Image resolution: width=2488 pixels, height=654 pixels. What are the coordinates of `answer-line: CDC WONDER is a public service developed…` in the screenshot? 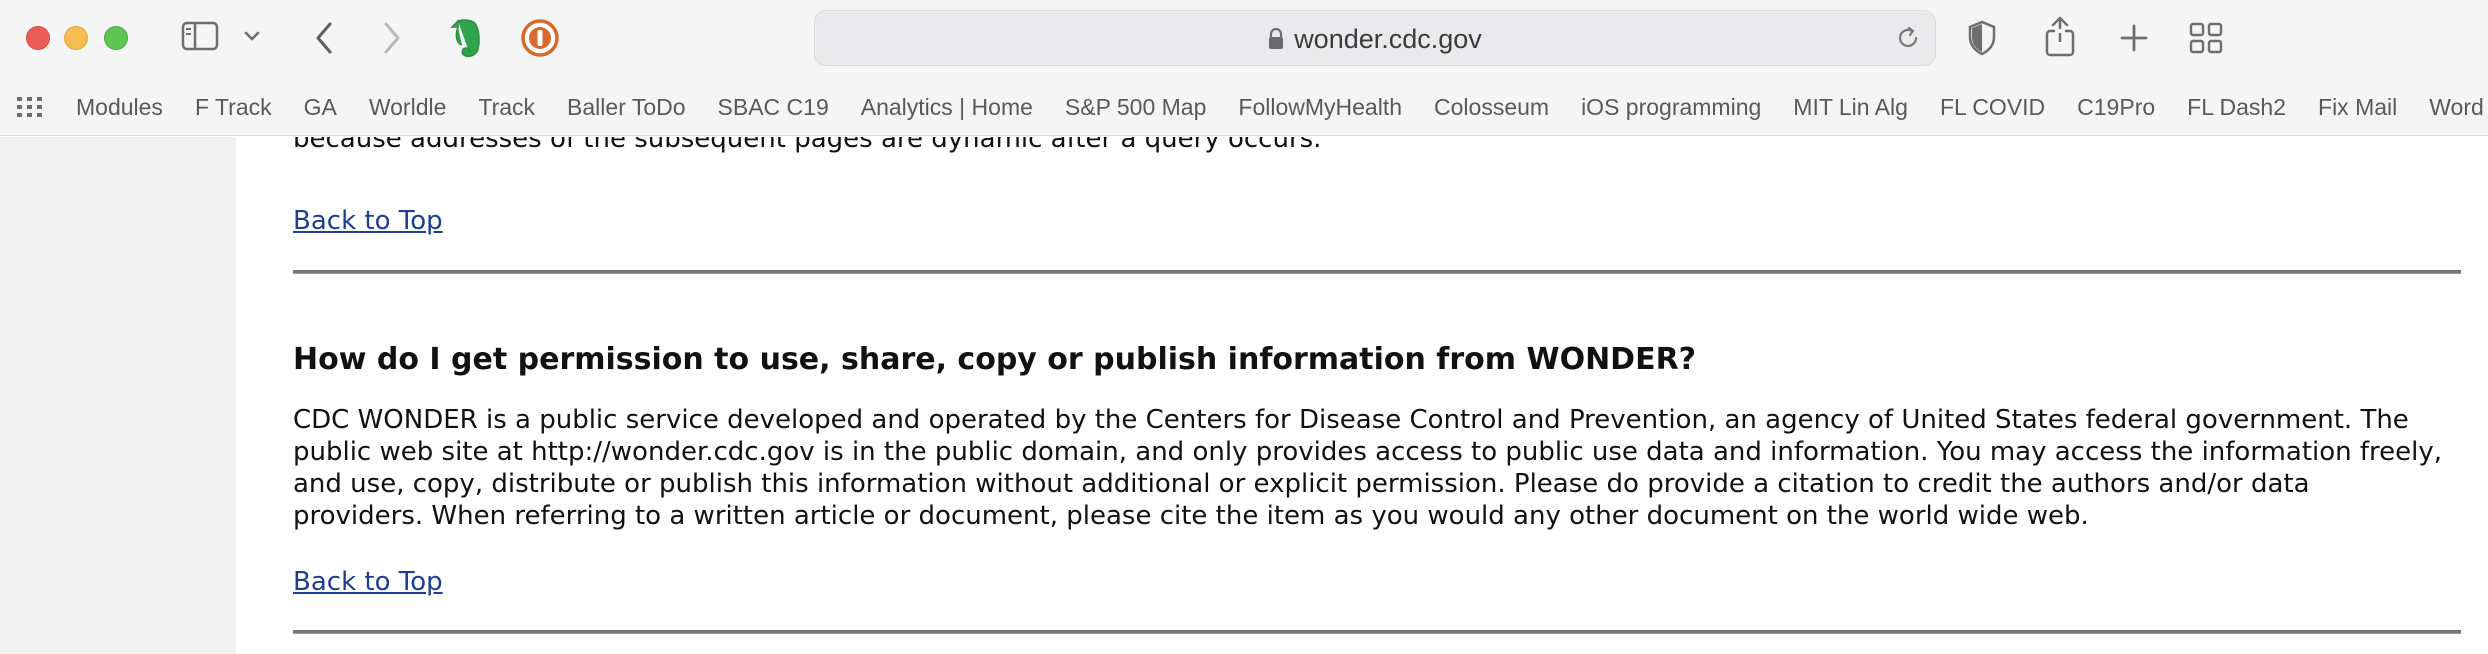 It's located at (1351, 420).